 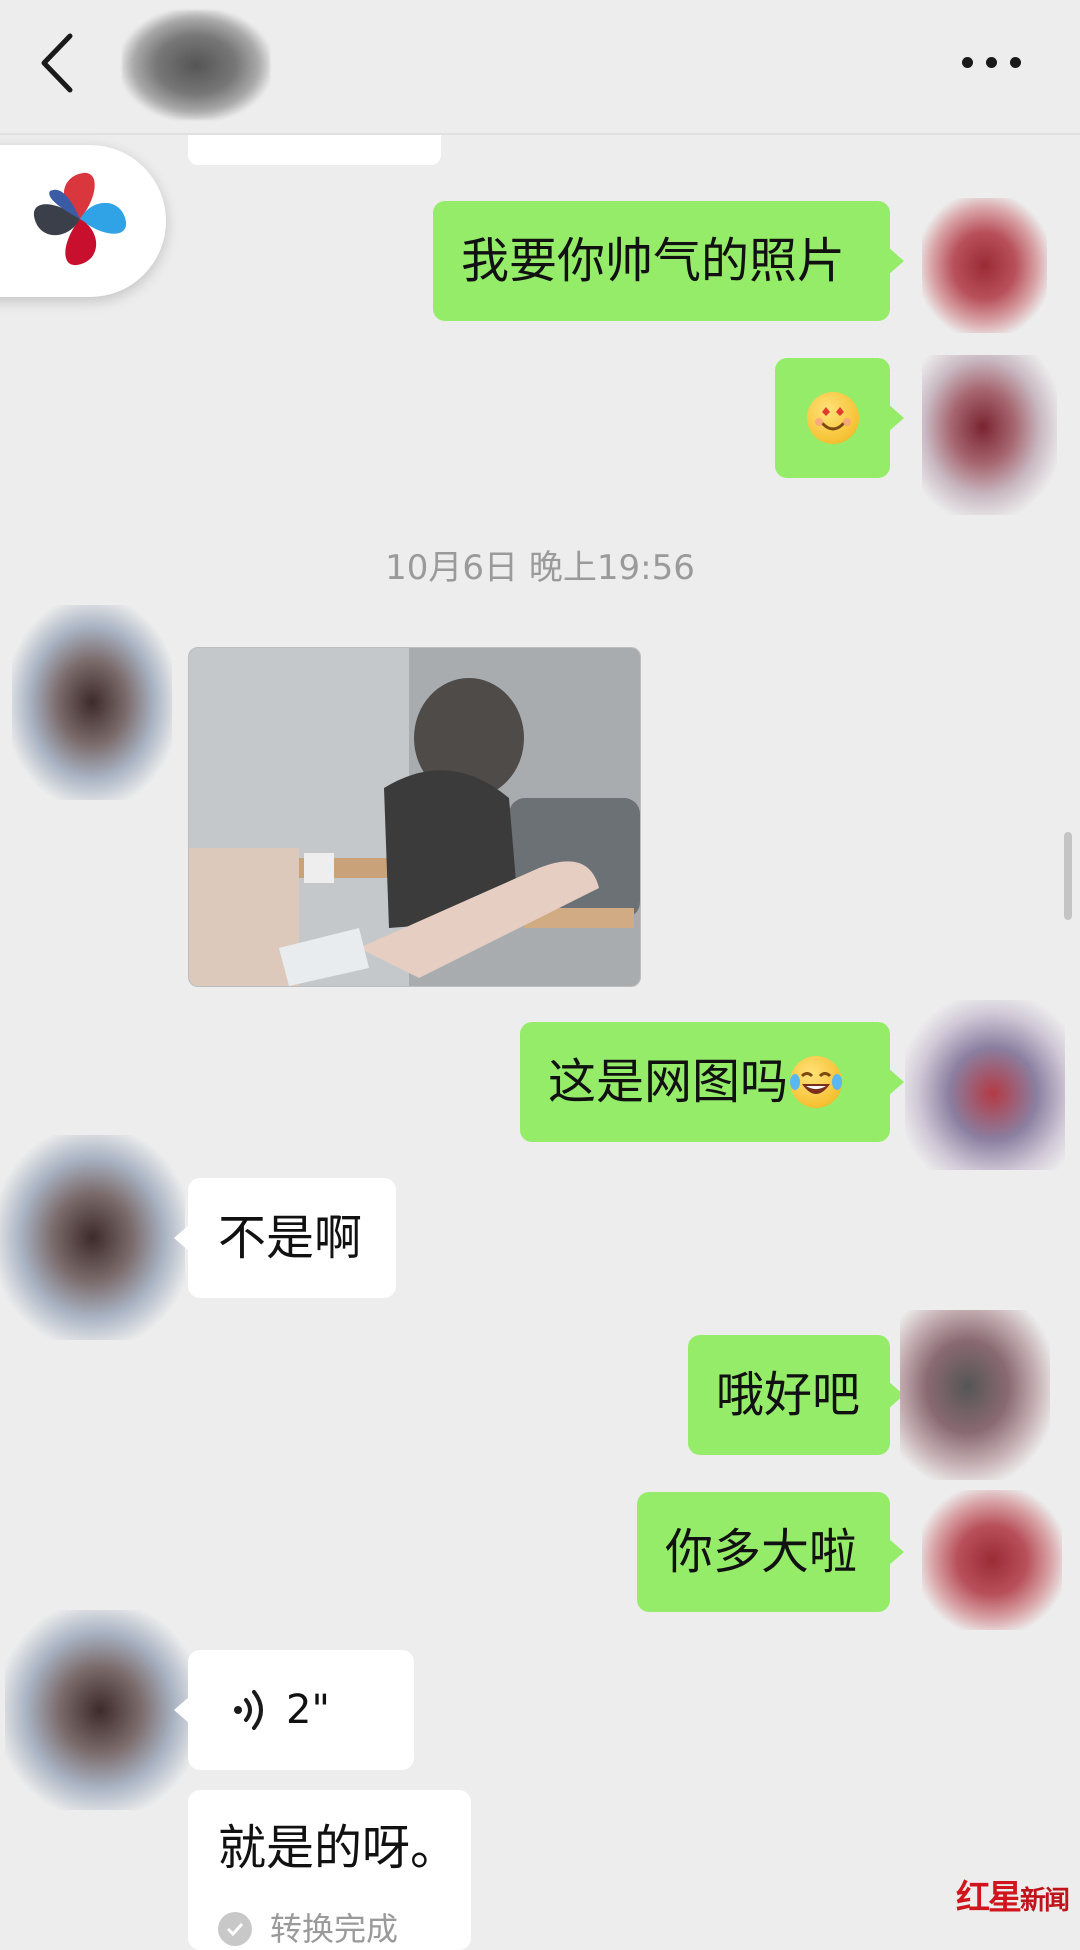 What do you see at coordinates (992, 62) in the screenshot?
I see `more-horizontal-icon` at bounding box center [992, 62].